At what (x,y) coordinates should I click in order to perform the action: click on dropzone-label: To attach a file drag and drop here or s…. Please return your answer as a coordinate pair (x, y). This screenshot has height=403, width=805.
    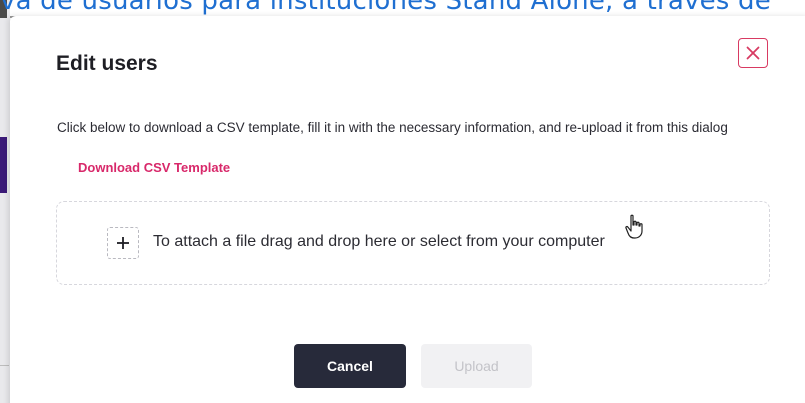
    Looking at the image, I should click on (379, 241).